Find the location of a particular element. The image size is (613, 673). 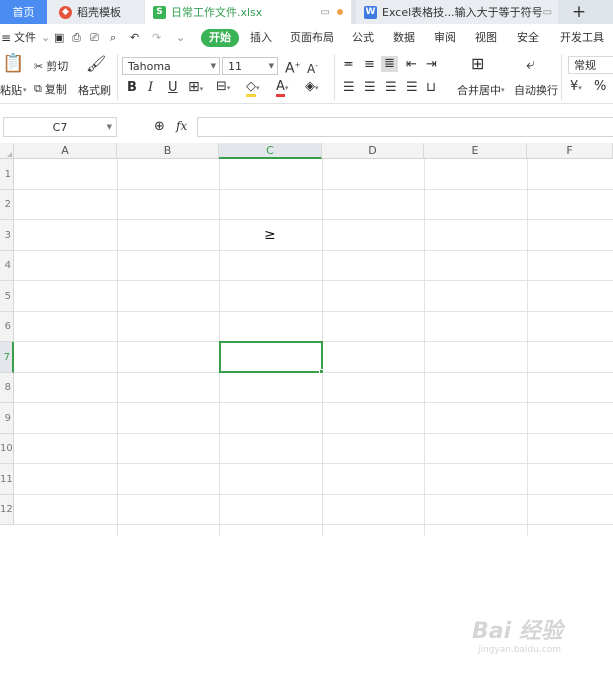

scissors-icon: ✂ is located at coordinates (39, 66).